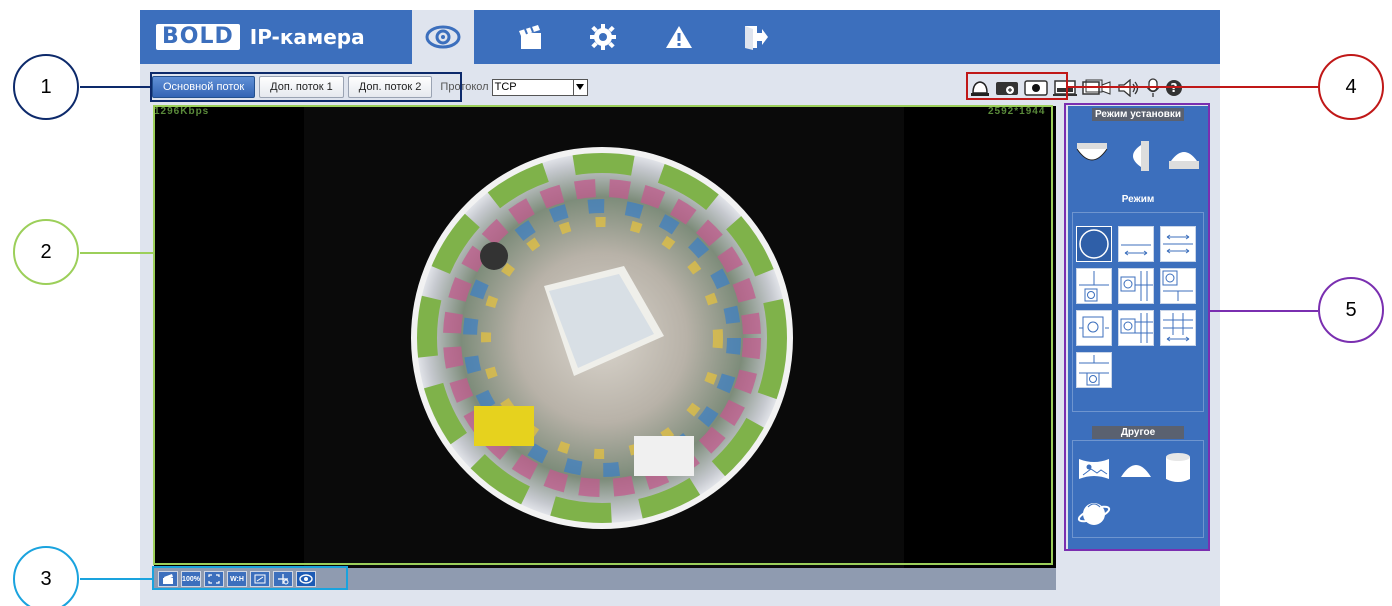  I want to click on nav-logout, so click(755, 37).